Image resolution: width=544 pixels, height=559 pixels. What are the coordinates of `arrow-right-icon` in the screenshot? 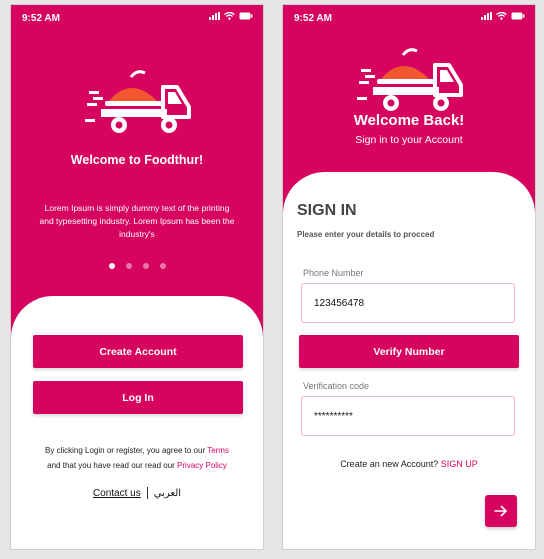 It's located at (500, 511).